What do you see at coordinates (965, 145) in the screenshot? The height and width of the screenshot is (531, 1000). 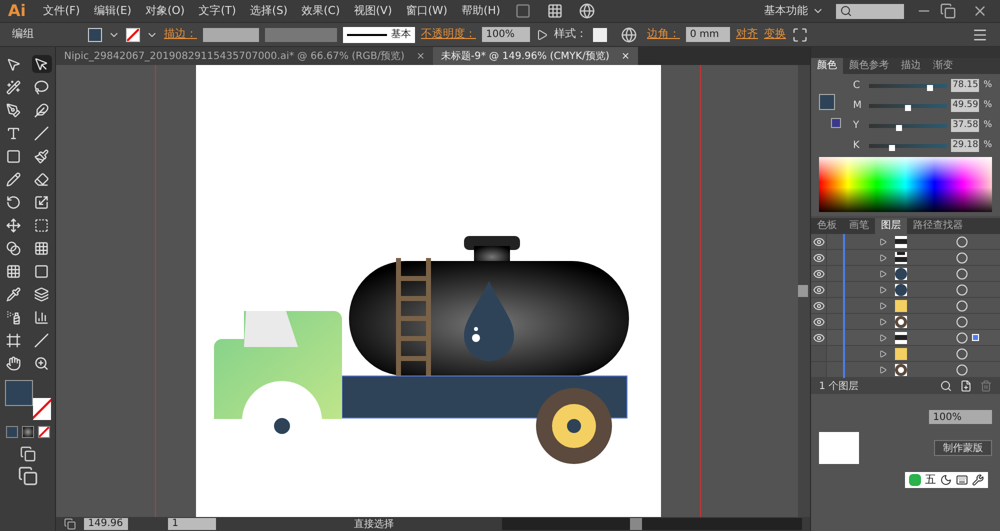 I see `channel-value-field: 29.18` at bounding box center [965, 145].